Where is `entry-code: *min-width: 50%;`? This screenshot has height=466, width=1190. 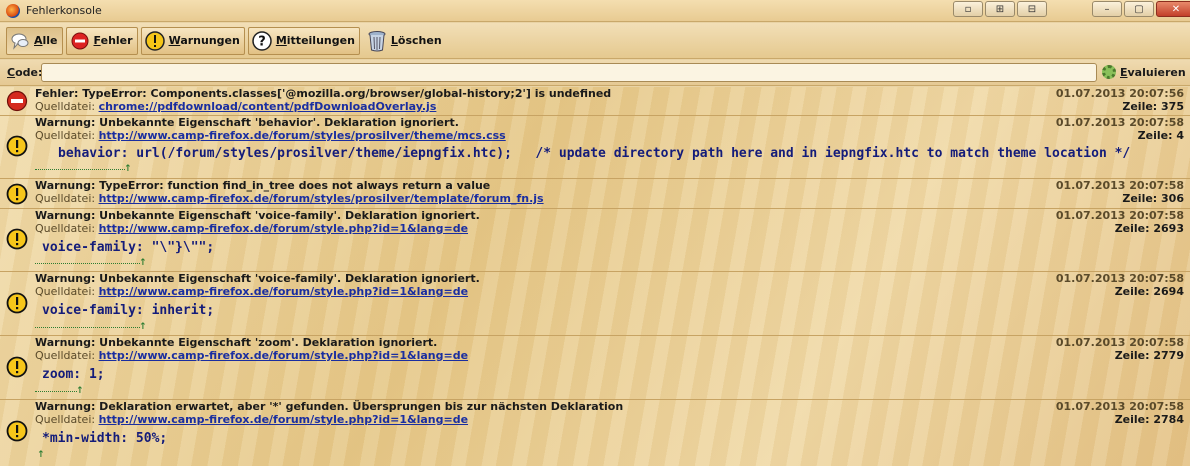 entry-code: *min-width: 50%; is located at coordinates (105, 438).